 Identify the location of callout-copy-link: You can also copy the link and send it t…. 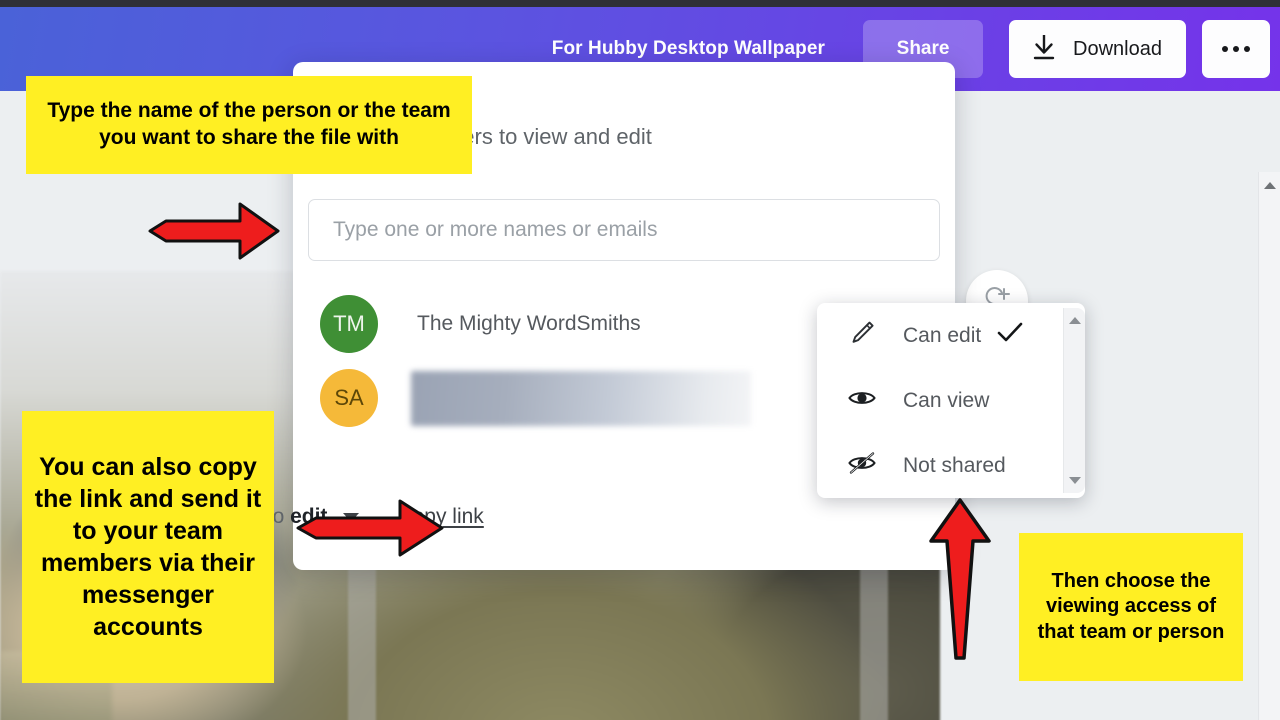
(148, 547).